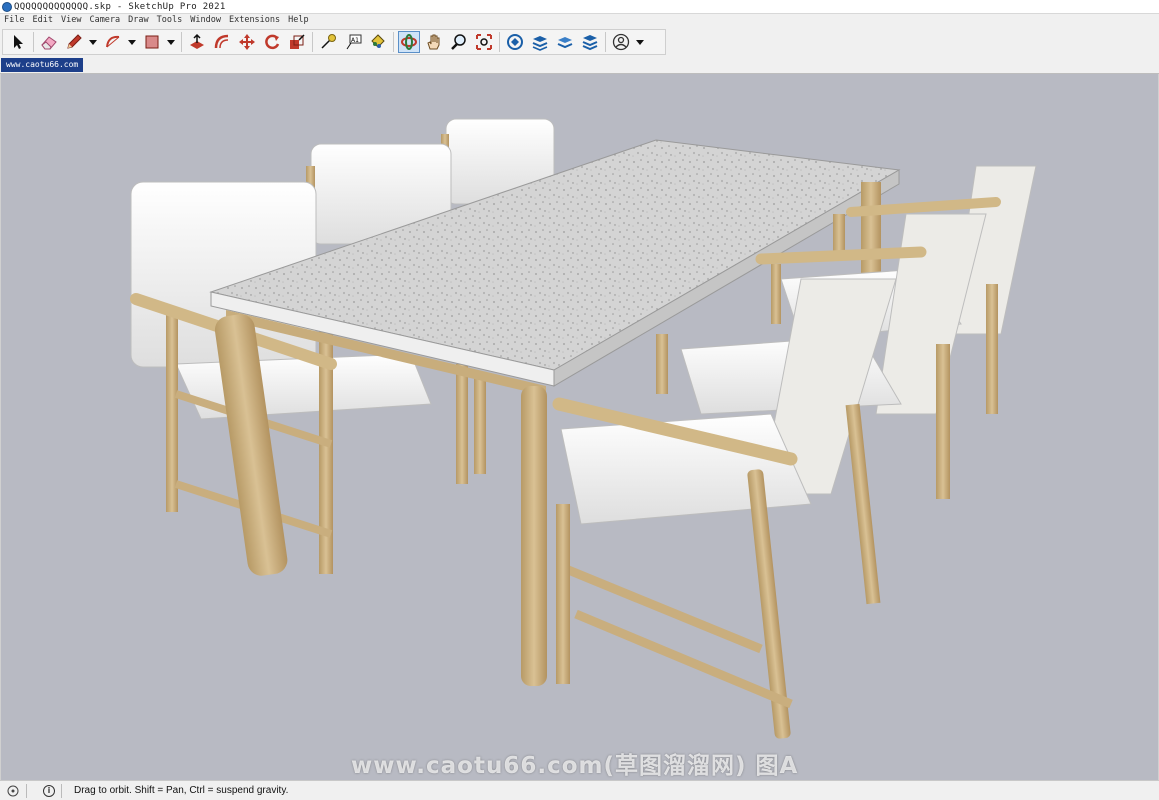  I want to click on pencil-icon, so click(74, 41).